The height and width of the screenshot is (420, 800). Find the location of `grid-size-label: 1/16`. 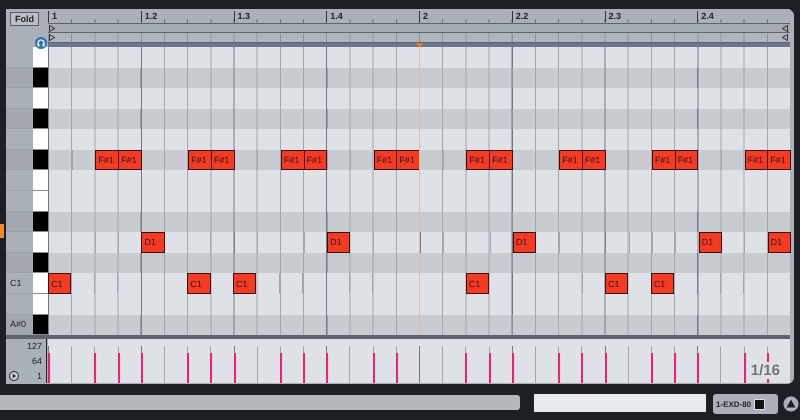

grid-size-label: 1/16 is located at coordinates (765, 370).